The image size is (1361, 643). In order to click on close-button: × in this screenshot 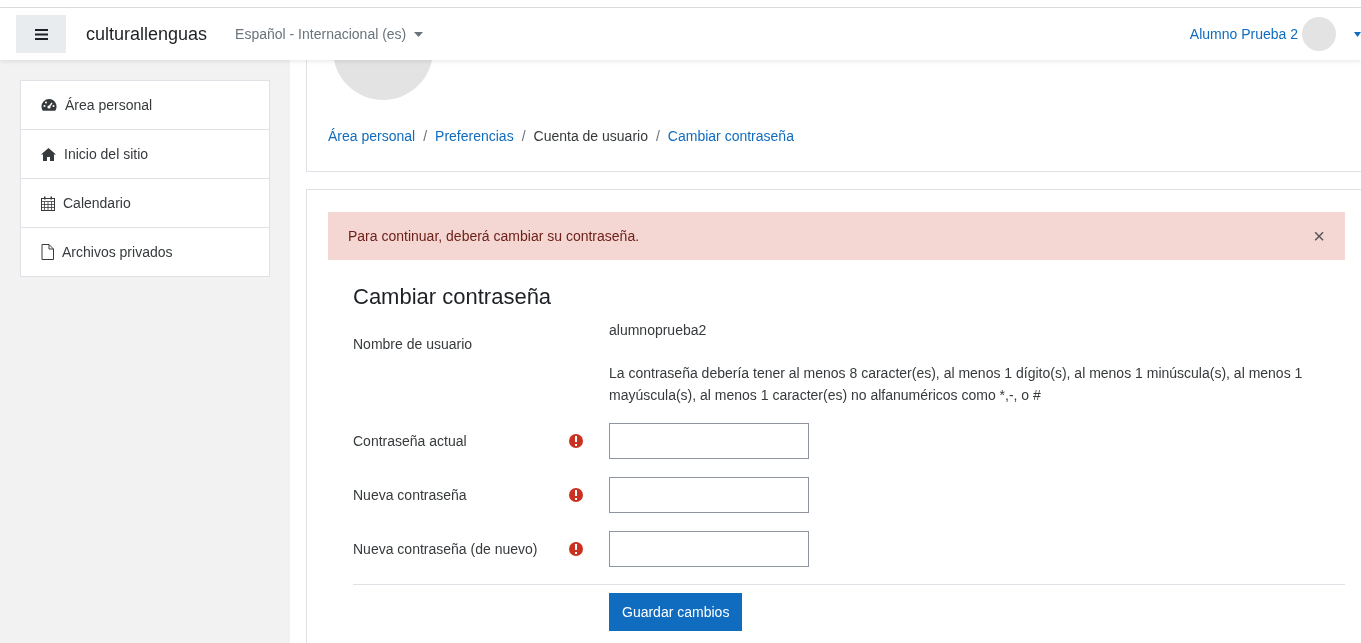, I will do `click(1319, 236)`.